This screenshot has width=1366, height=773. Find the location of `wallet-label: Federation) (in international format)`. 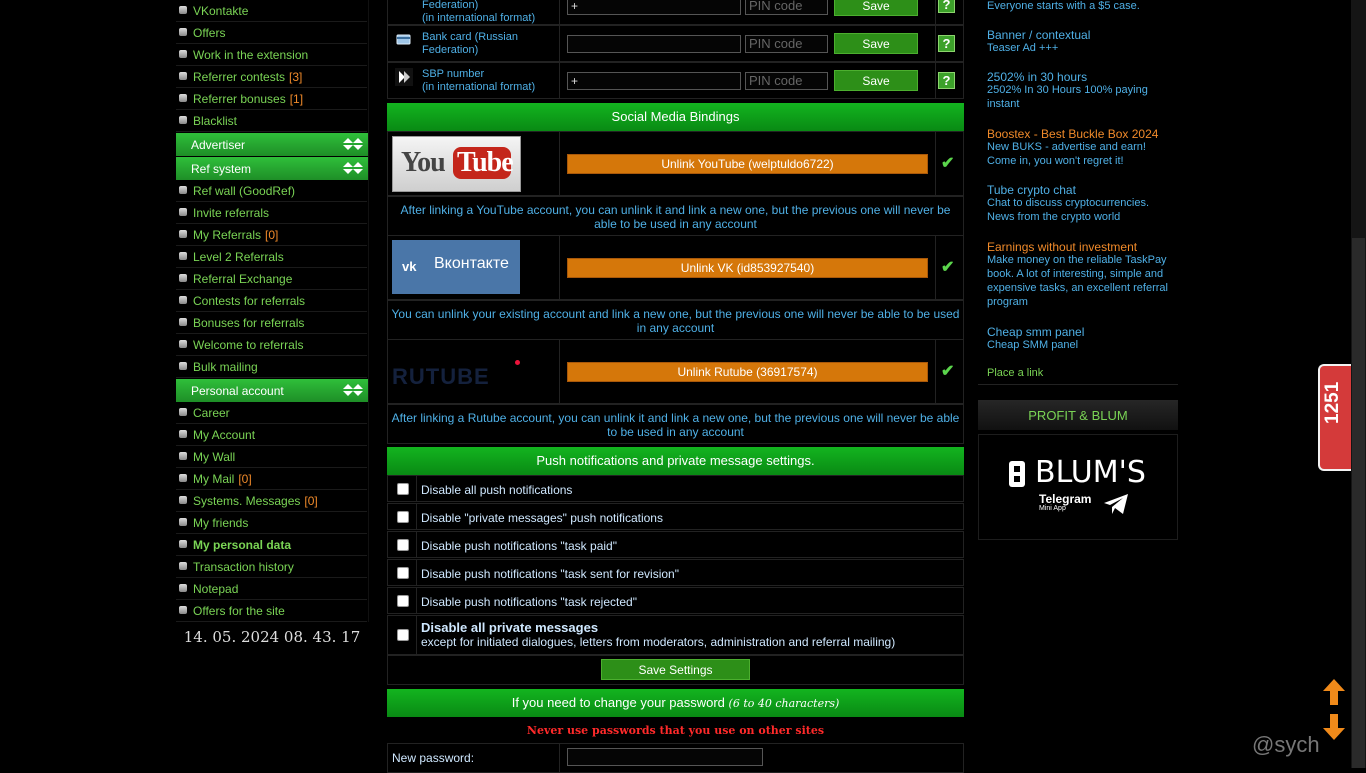

wallet-label: Federation) (in international format) is located at coordinates (479, 12).